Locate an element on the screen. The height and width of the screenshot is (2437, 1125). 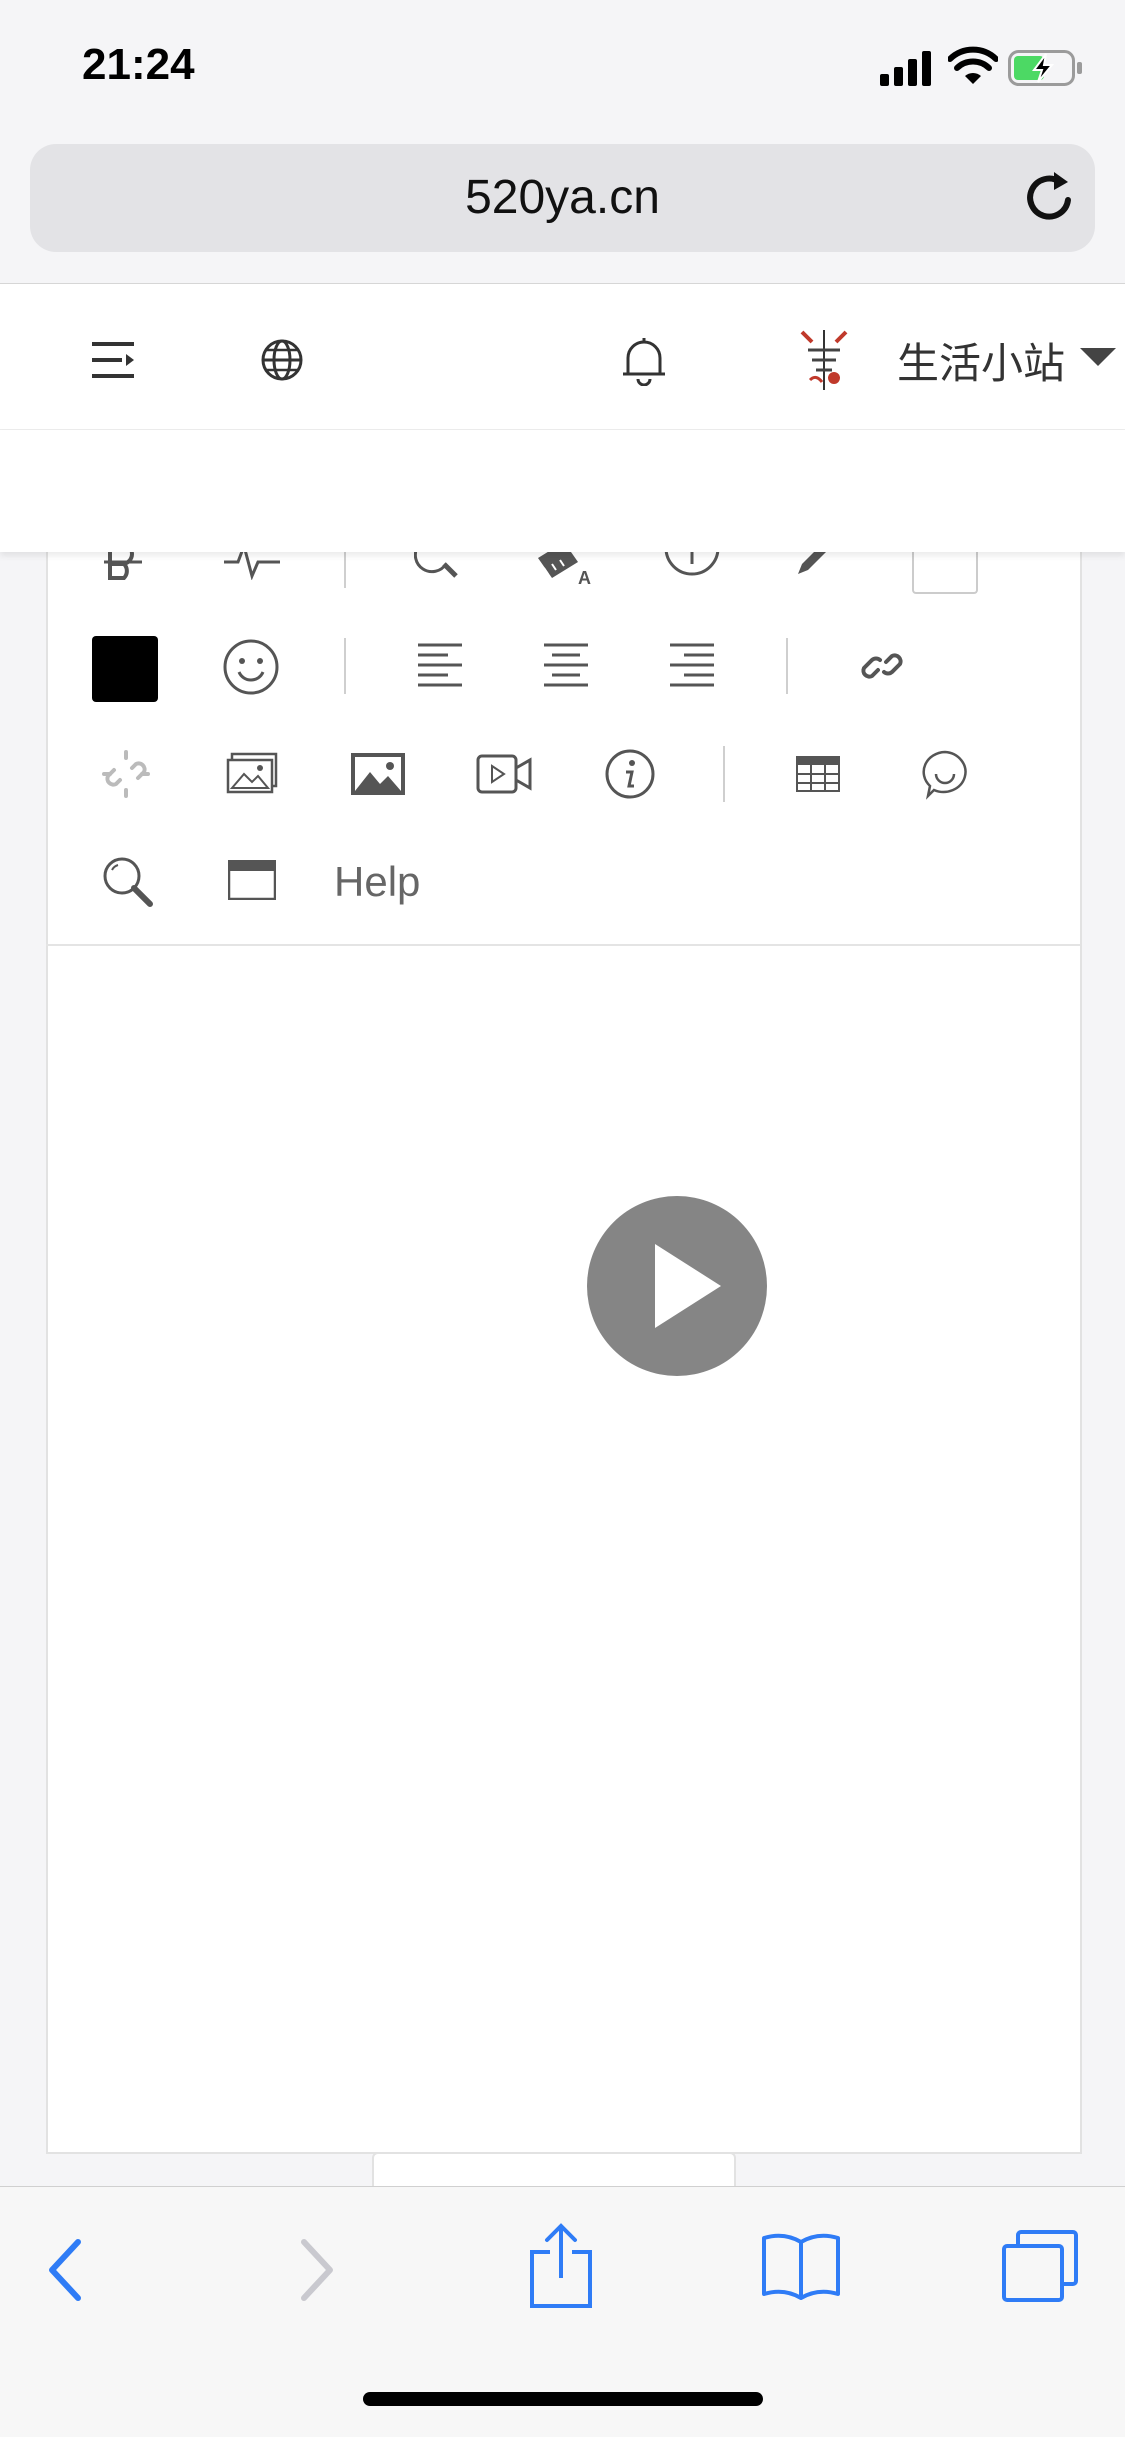
wifi-icon is located at coordinates (973, 68).